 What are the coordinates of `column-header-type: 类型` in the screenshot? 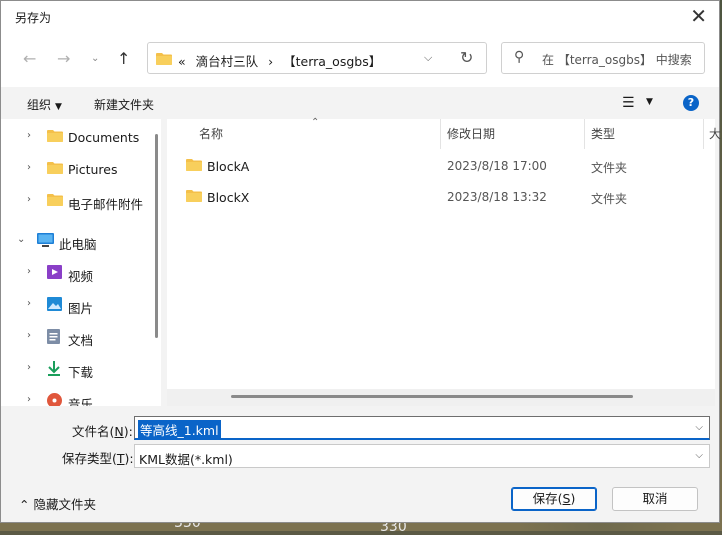 It's located at (603, 133).